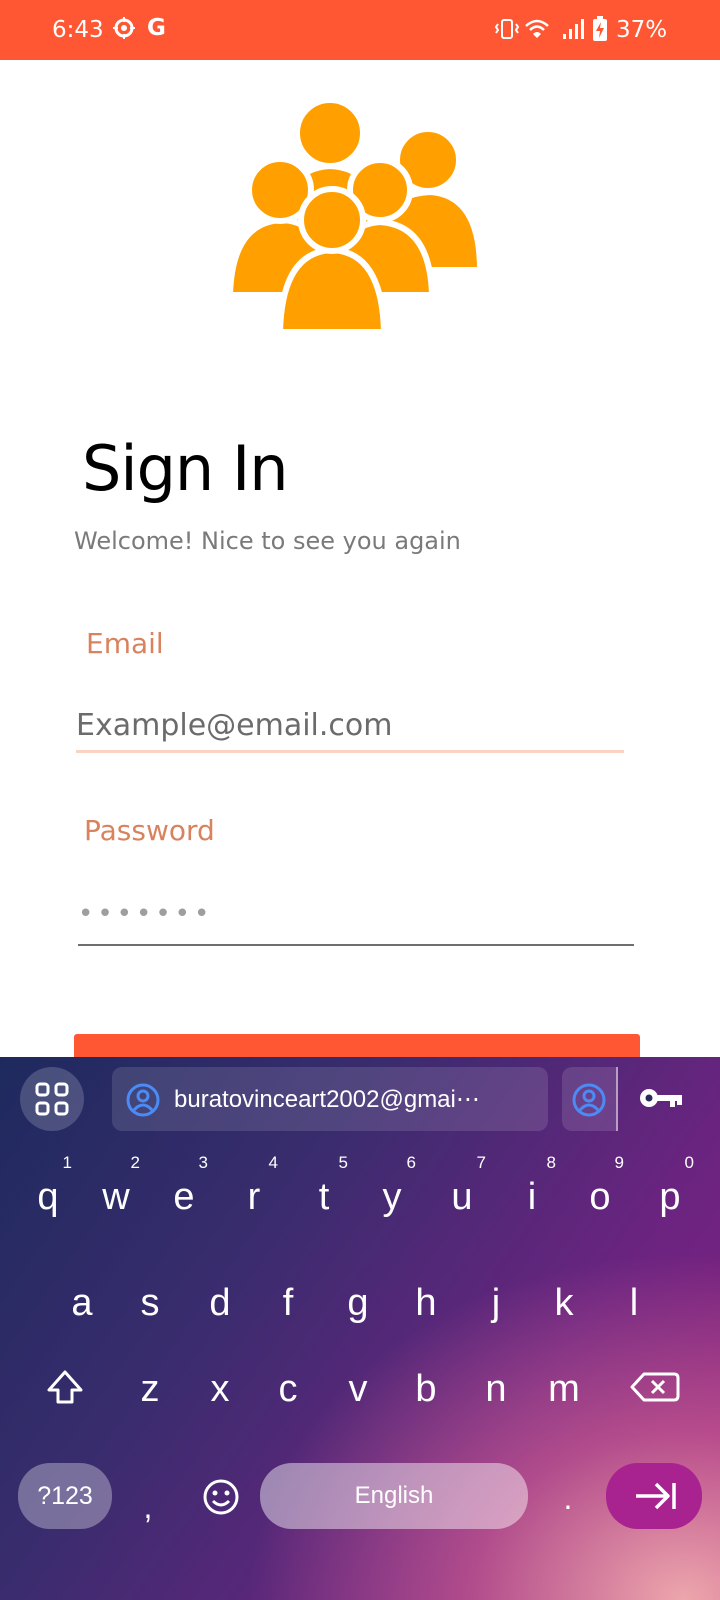  Describe the element at coordinates (642, 30) in the screenshot. I see `battery-percentage: 37%` at that location.